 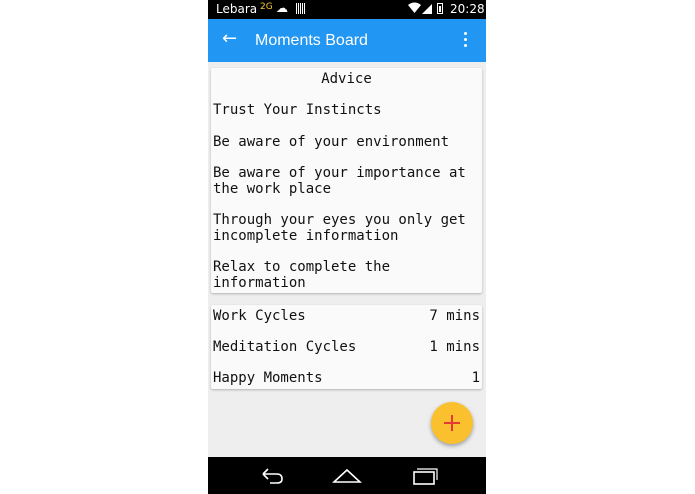 What do you see at coordinates (300, 8) in the screenshot?
I see `sim-icon` at bounding box center [300, 8].